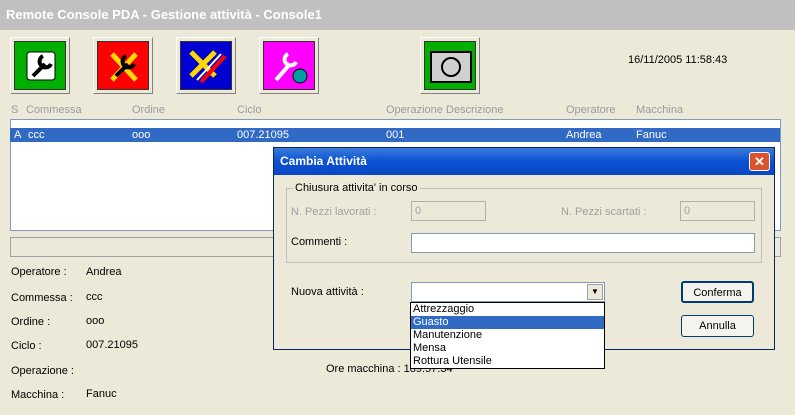  I want to click on ordine-label: Ordine :, so click(31, 322).